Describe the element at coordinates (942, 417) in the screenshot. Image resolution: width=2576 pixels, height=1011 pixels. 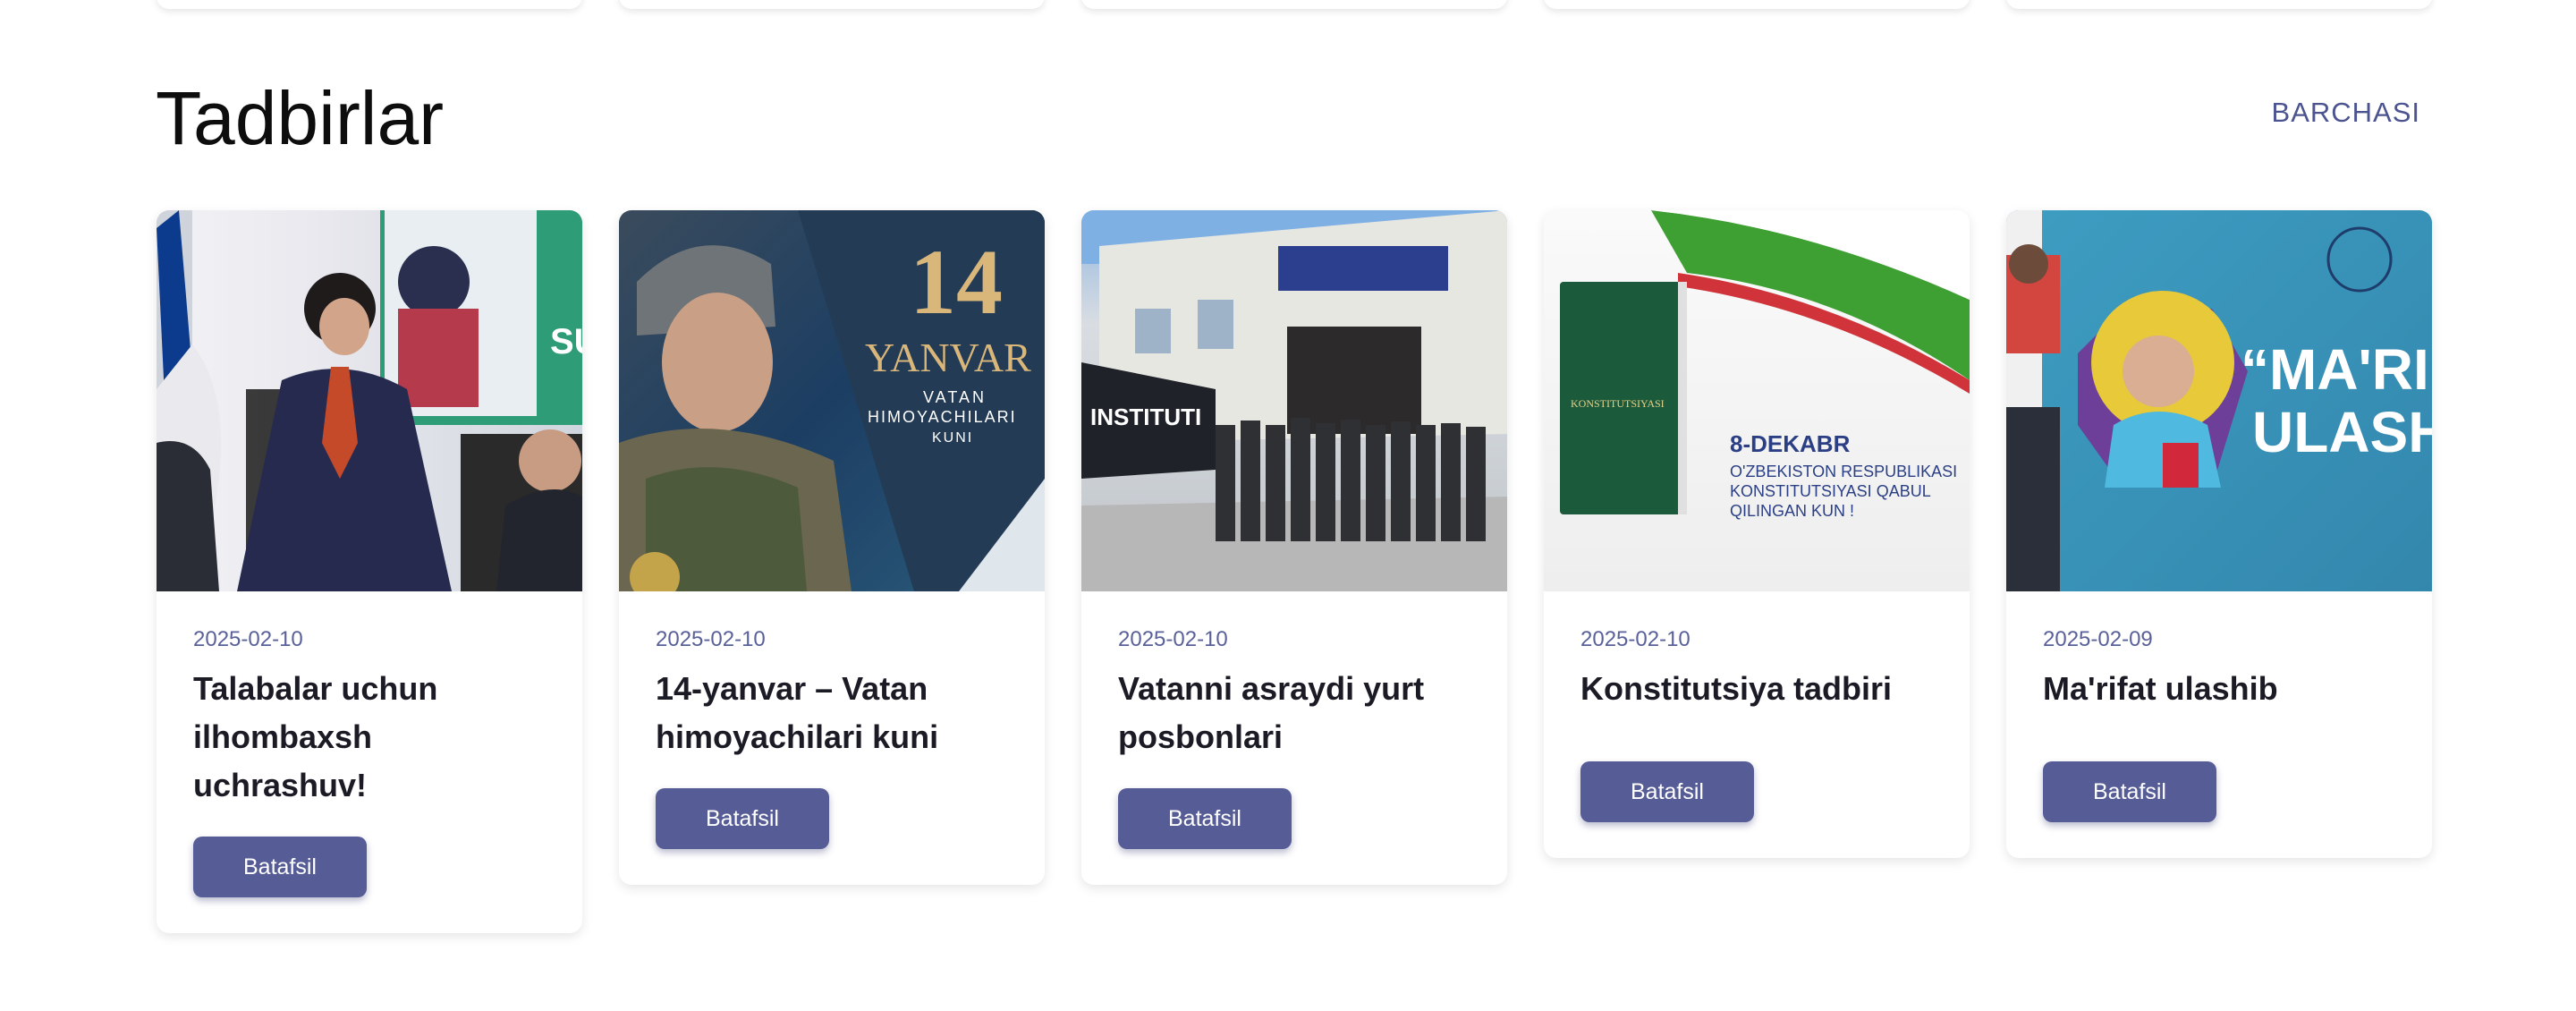
I see `image-caption: HIMOYACHILARI` at that location.